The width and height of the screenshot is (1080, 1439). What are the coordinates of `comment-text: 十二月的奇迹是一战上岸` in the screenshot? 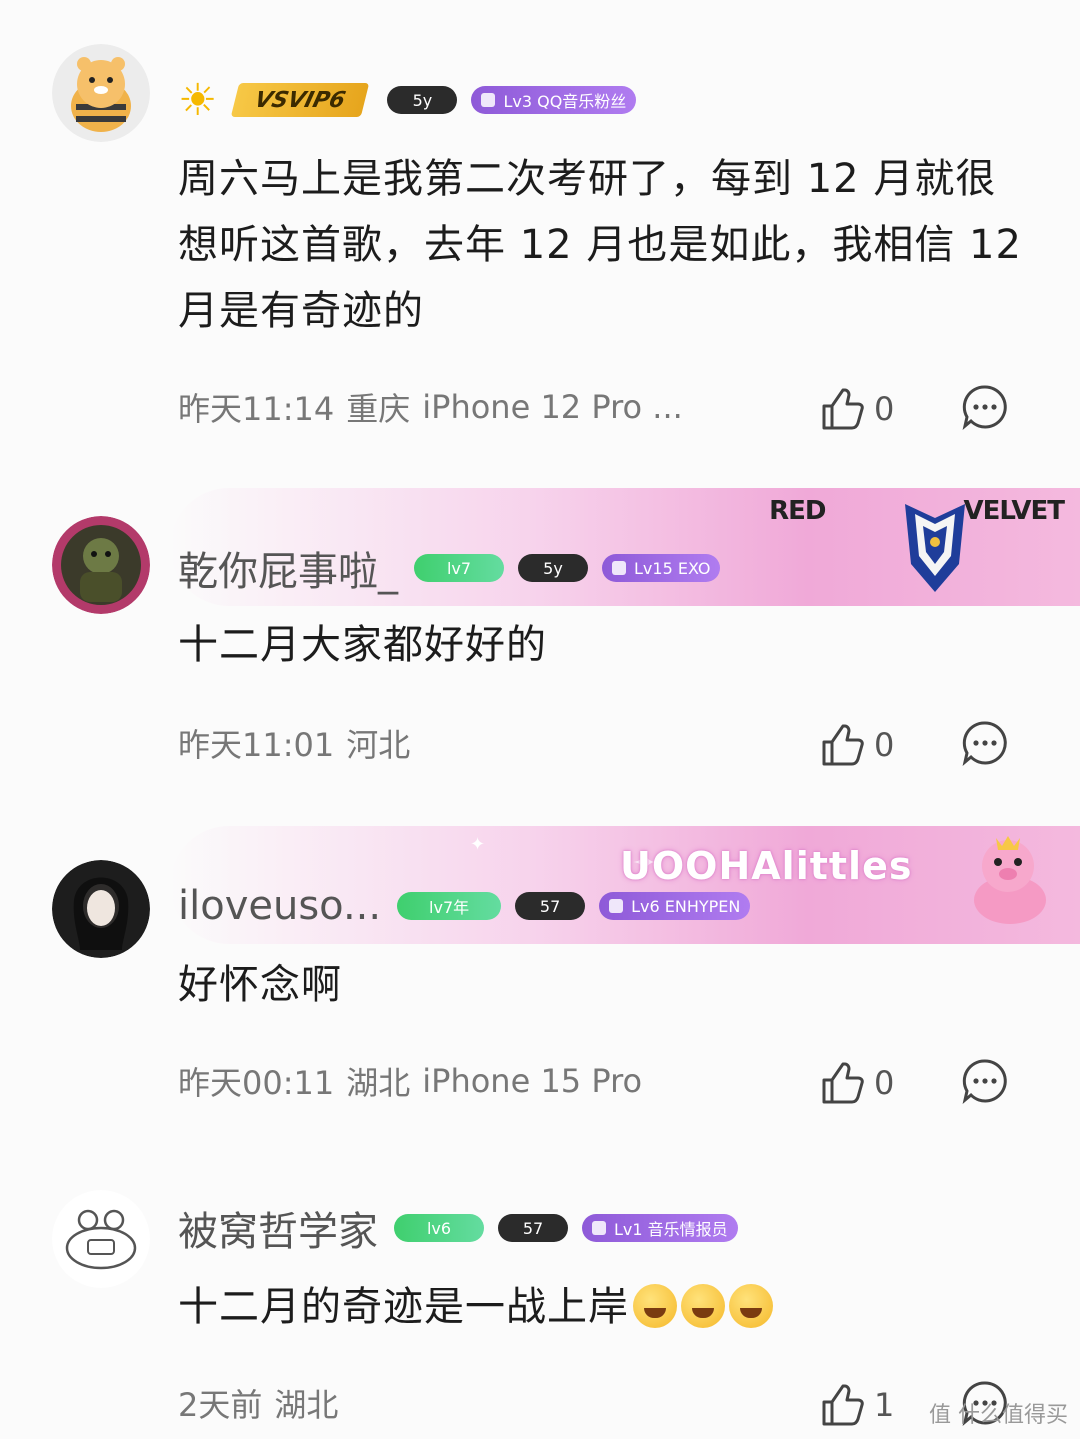 It's located at (603, 1307).